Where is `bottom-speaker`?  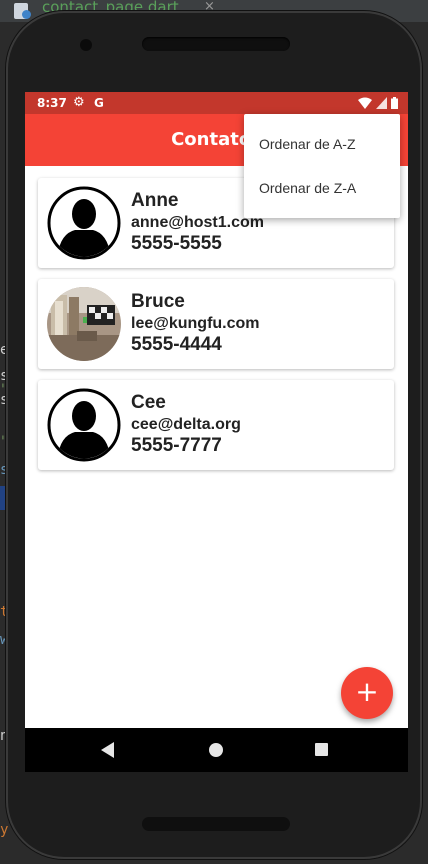 bottom-speaker is located at coordinates (216, 824).